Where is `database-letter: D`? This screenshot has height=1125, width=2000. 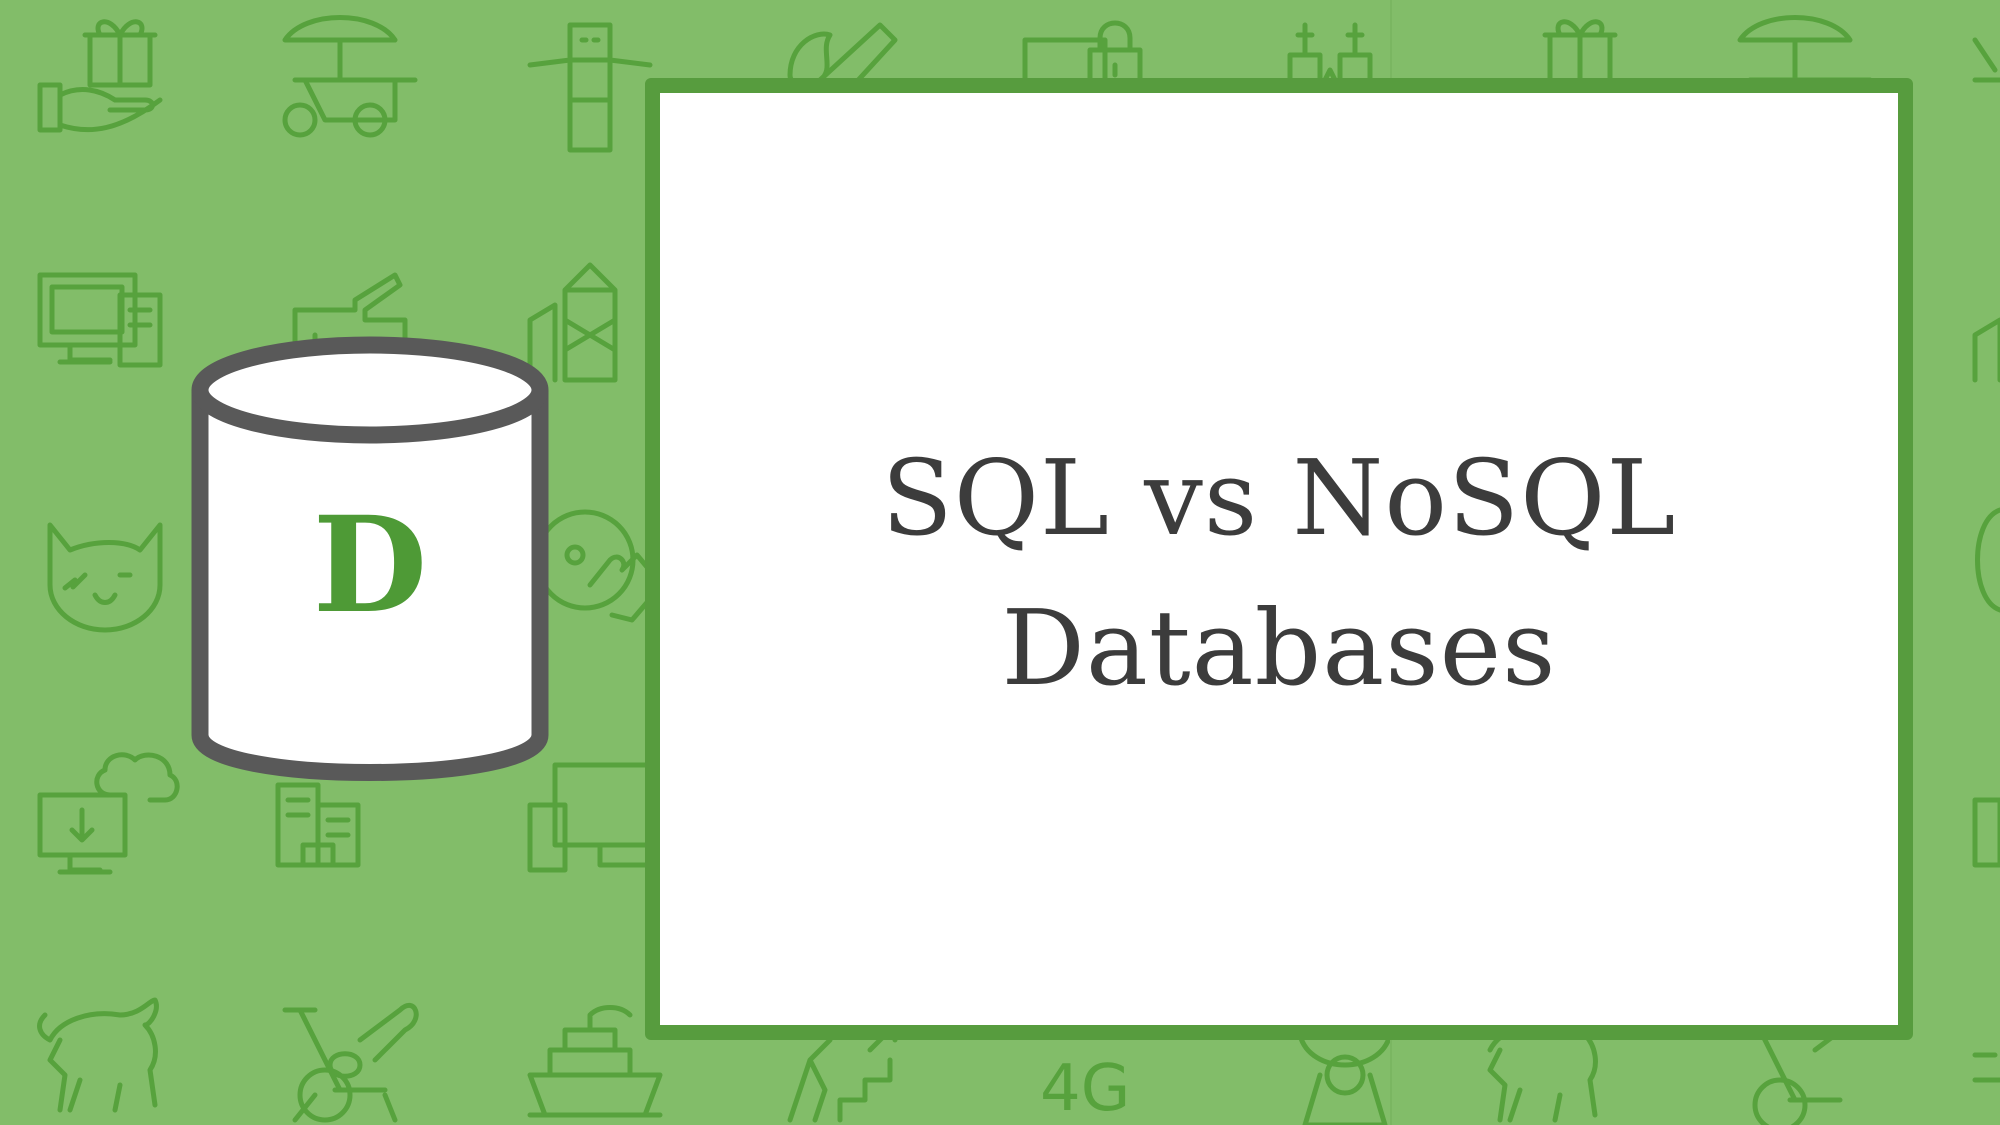 database-letter: D is located at coordinates (370, 565).